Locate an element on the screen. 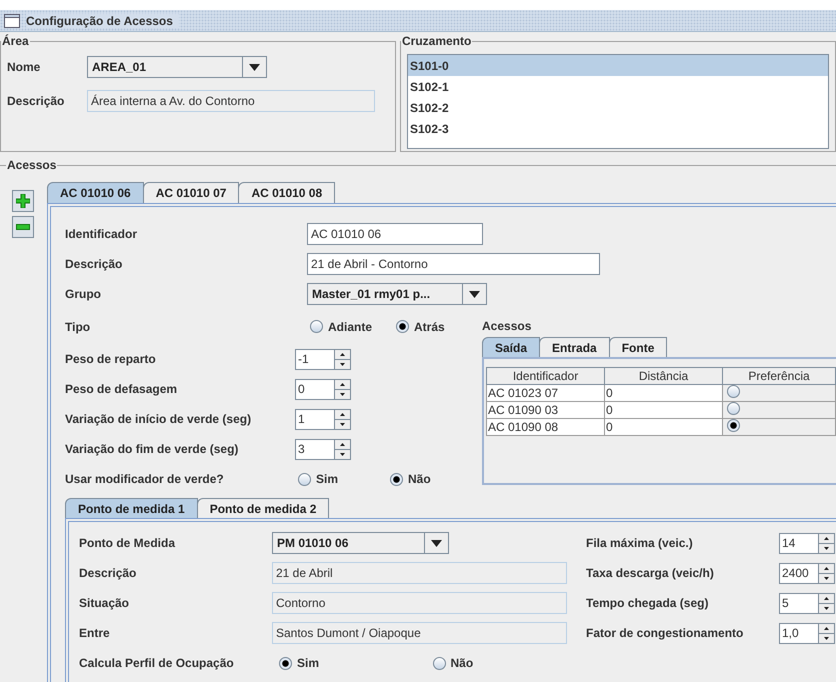 The width and height of the screenshot is (836, 682). field-label: Usar modificador de verde? is located at coordinates (144, 479).